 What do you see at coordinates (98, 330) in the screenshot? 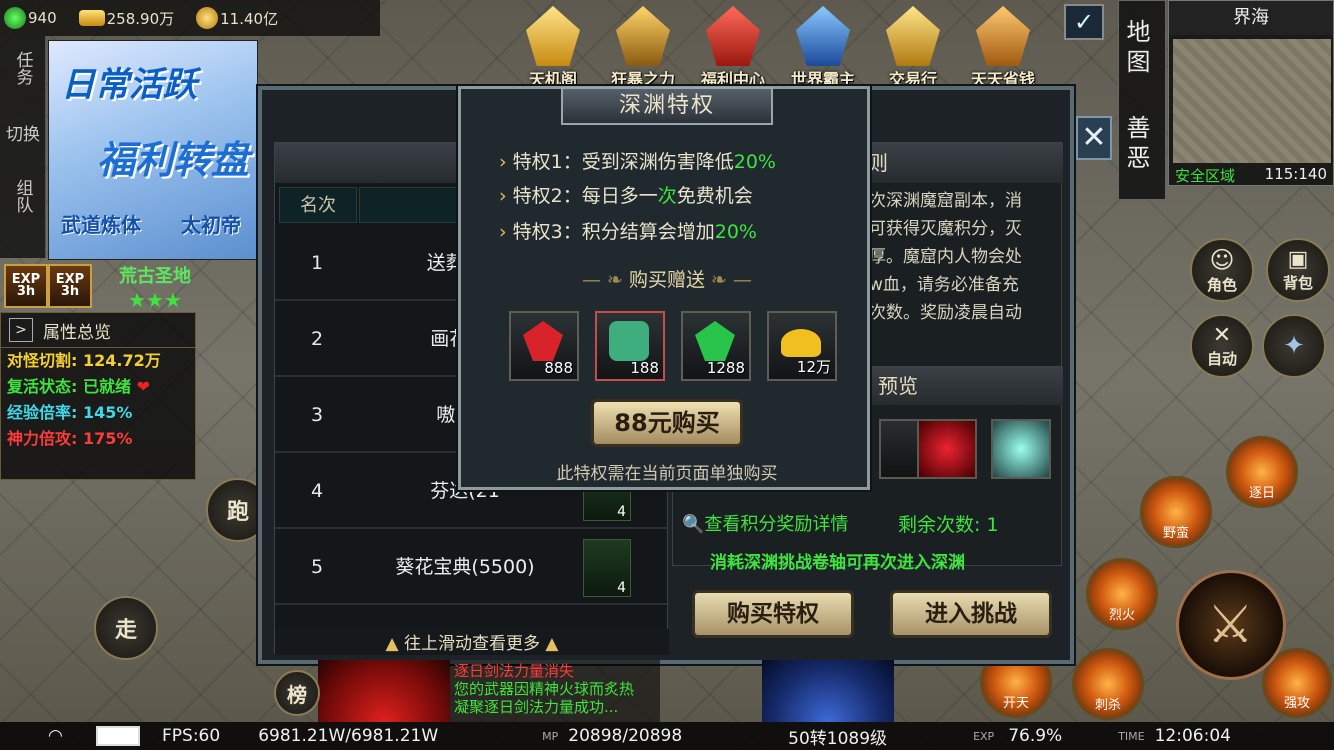
I see `attribute-header: > 属性总览` at bounding box center [98, 330].